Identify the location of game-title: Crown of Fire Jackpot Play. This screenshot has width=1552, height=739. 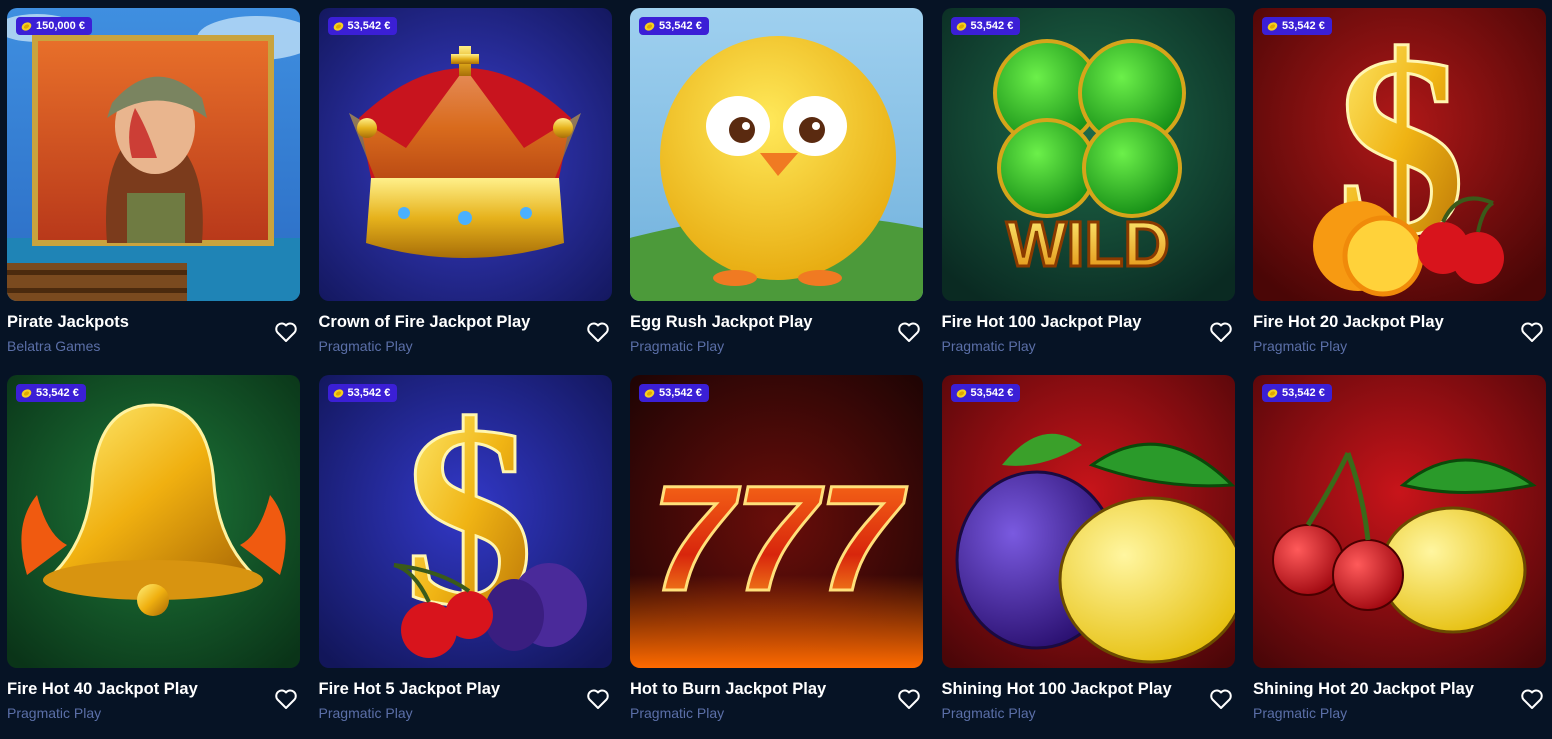
(425, 322).